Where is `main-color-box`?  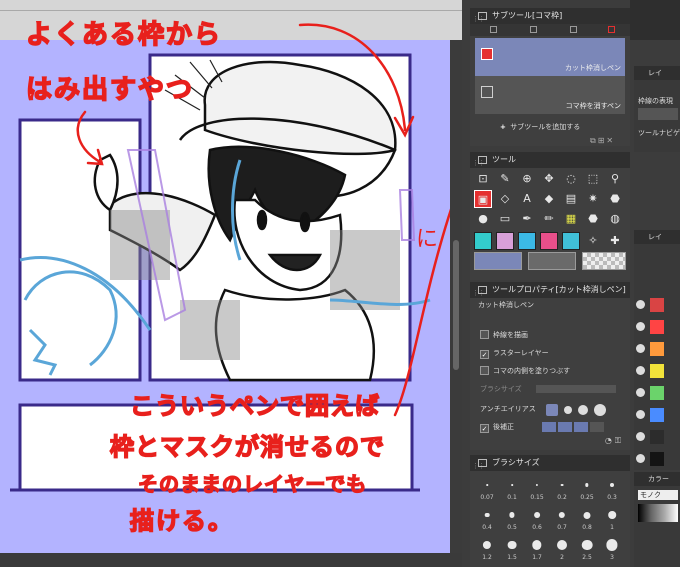
main-color-box is located at coordinates (498, 261).